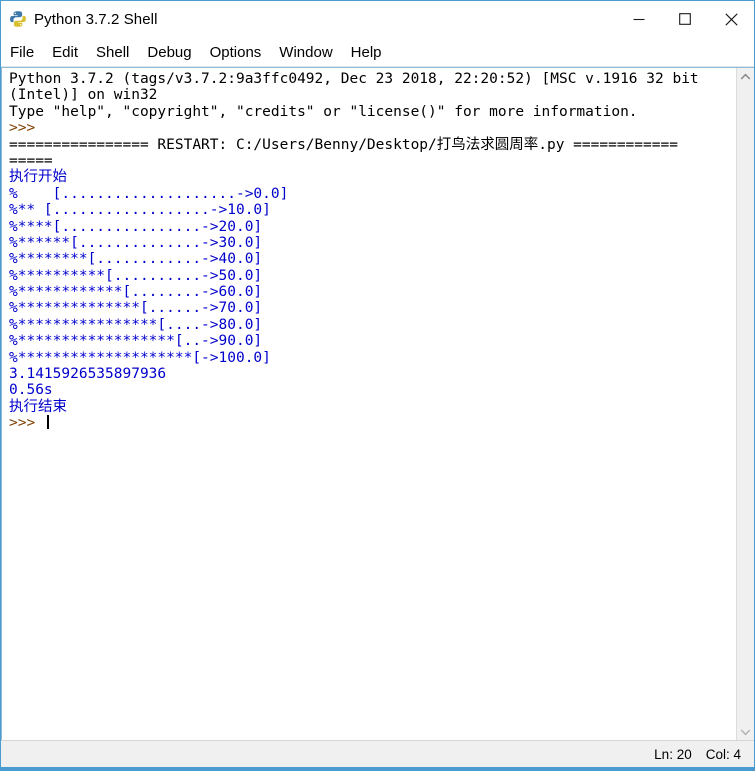 This screenshot has width=755, height=771. I want to click on console-line: %**************[......->70.0], so click(136, 308).